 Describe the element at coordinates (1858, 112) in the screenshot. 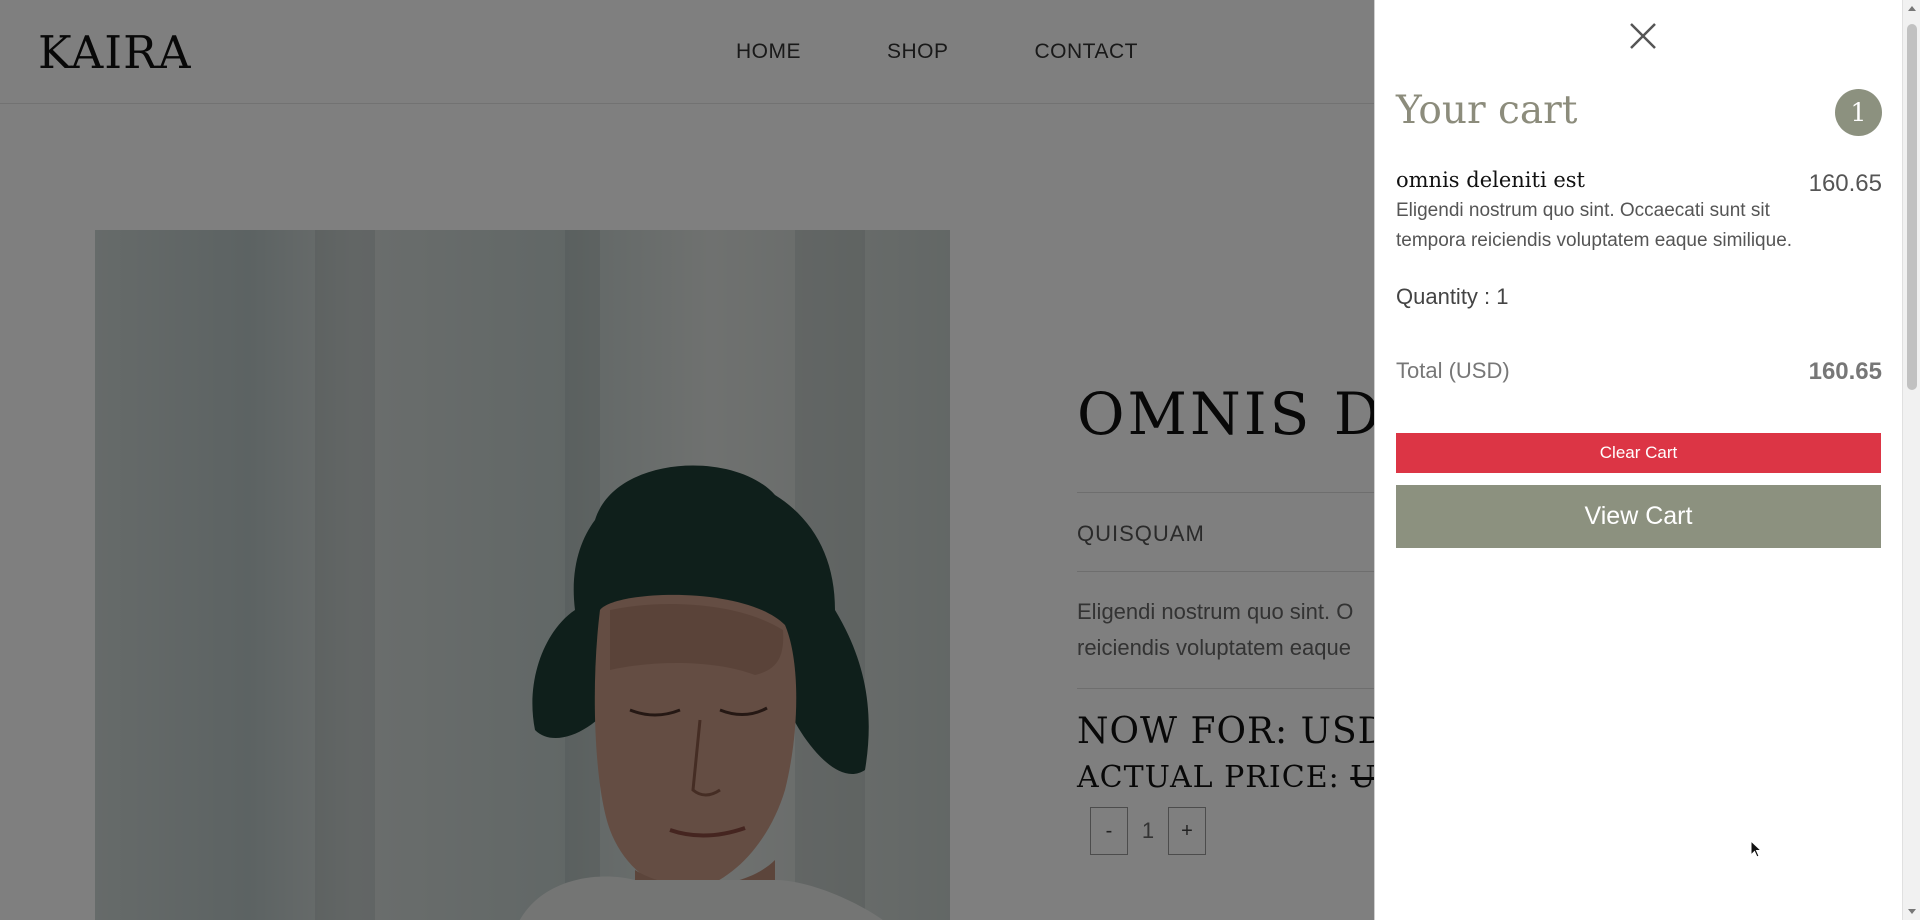

I see `cart-count-badge: 1` at that location.